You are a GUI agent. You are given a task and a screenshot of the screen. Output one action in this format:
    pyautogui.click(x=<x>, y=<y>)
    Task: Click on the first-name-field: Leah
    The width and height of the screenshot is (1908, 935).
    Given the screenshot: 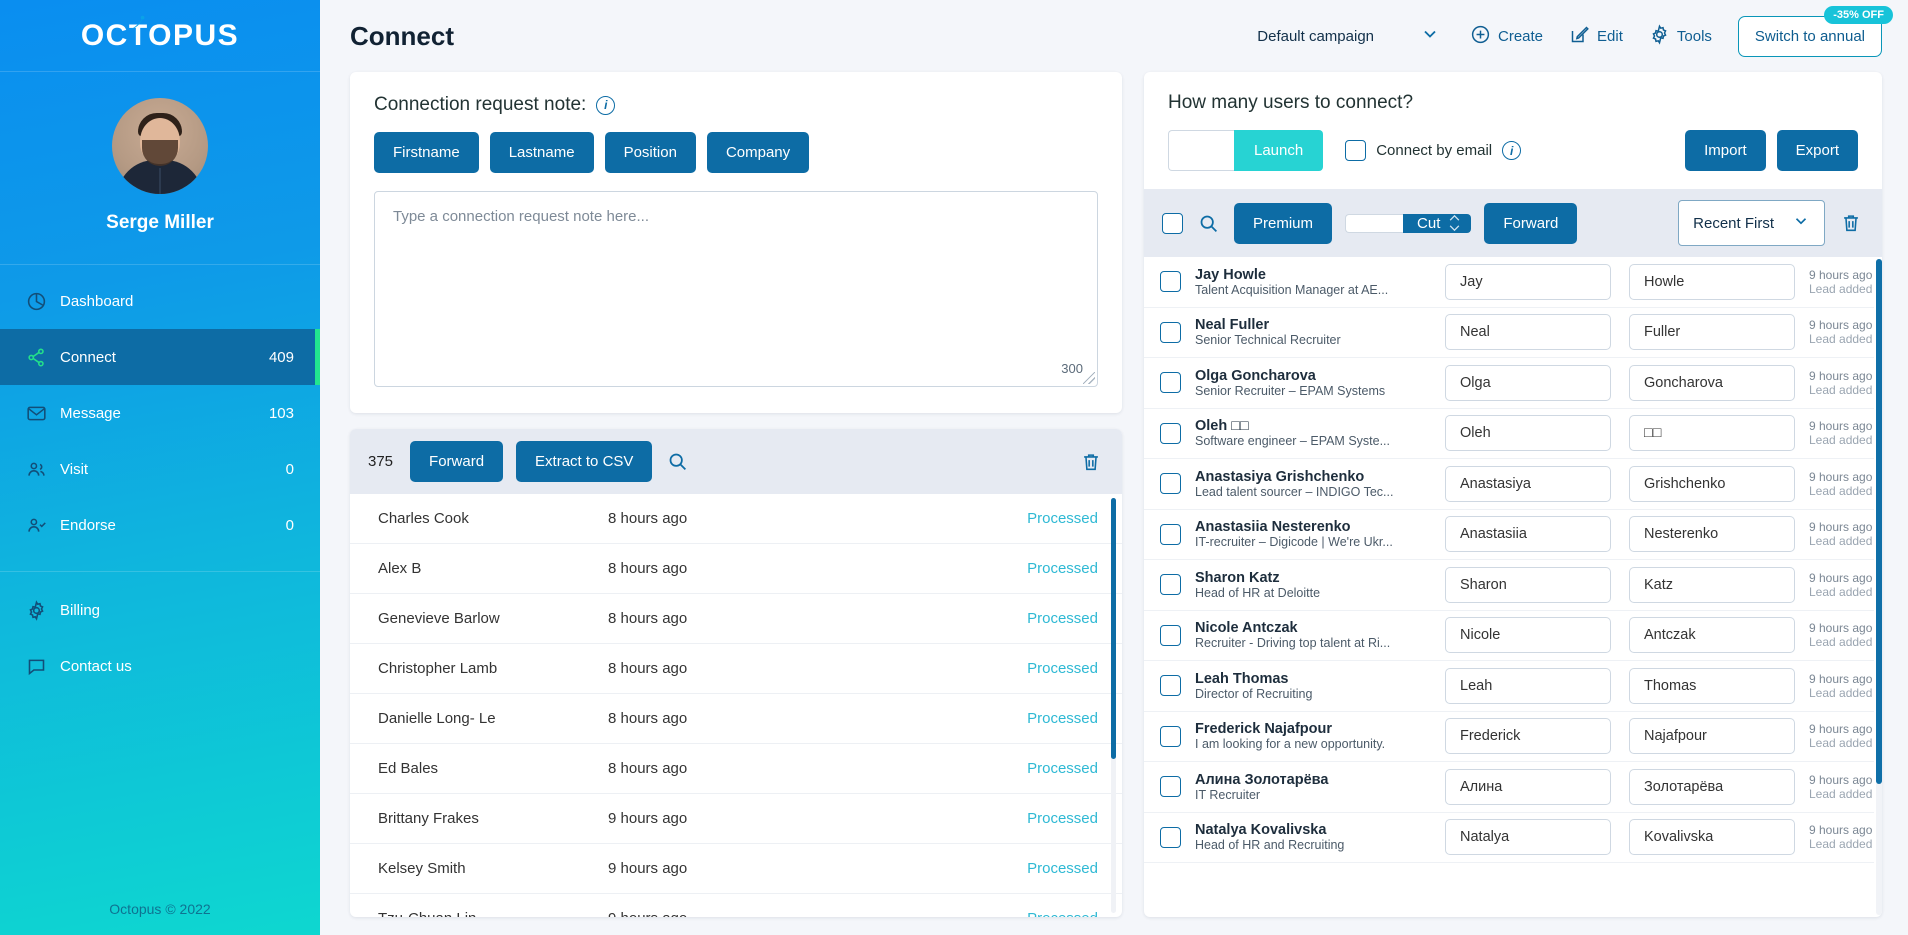 What is the action you would take?
    pyautogui.click(x=1528, y=685)
    